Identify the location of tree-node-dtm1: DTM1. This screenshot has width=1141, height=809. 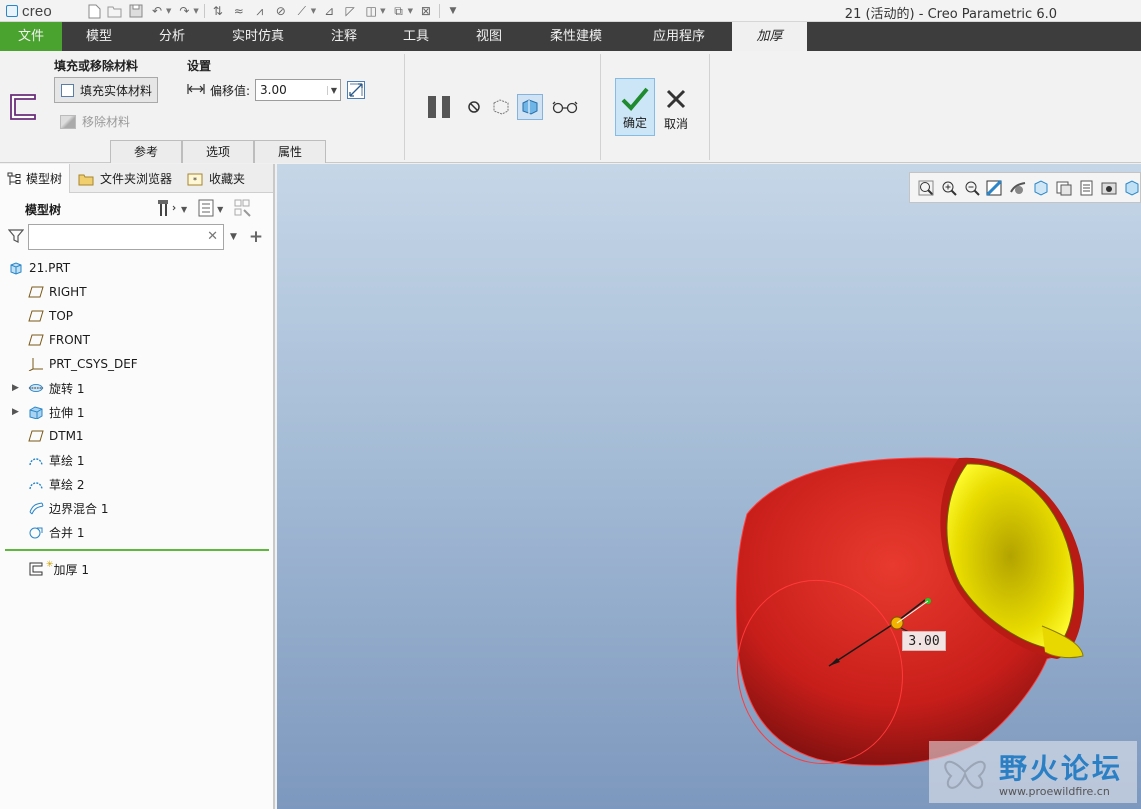
(136, 436).